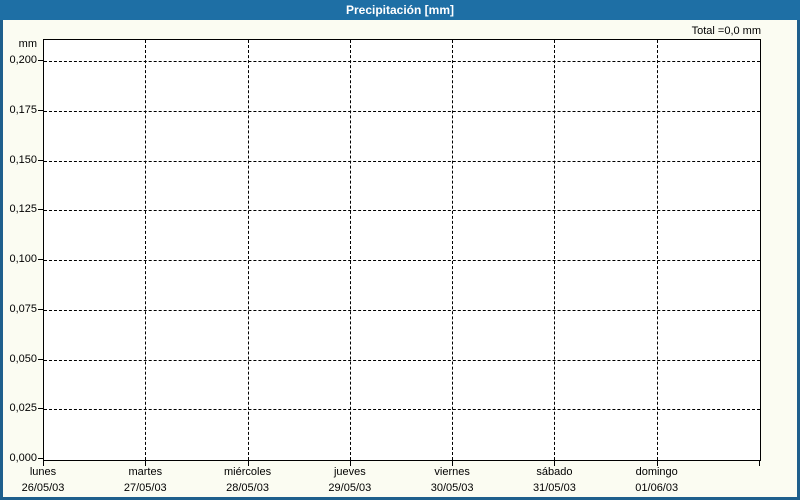 This screenshot has width=800, height=500. I want to click on x-axis-date-label: 27/05/03, so click(145, 488).